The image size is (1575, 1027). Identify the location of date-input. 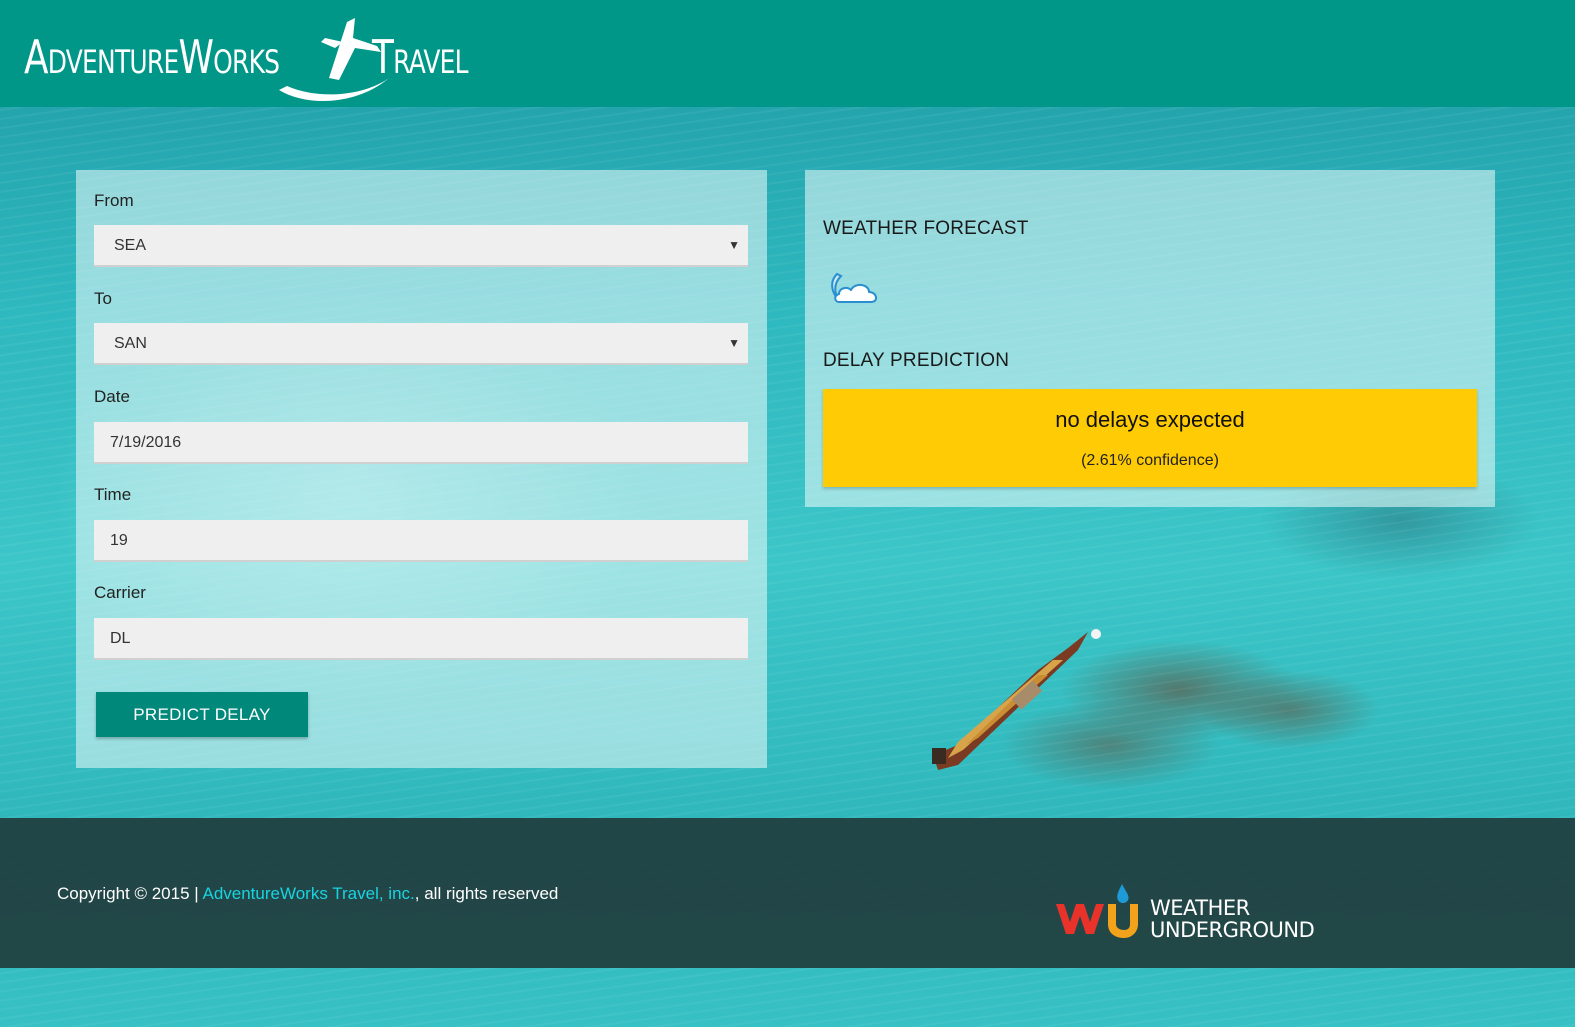
(429, 443).